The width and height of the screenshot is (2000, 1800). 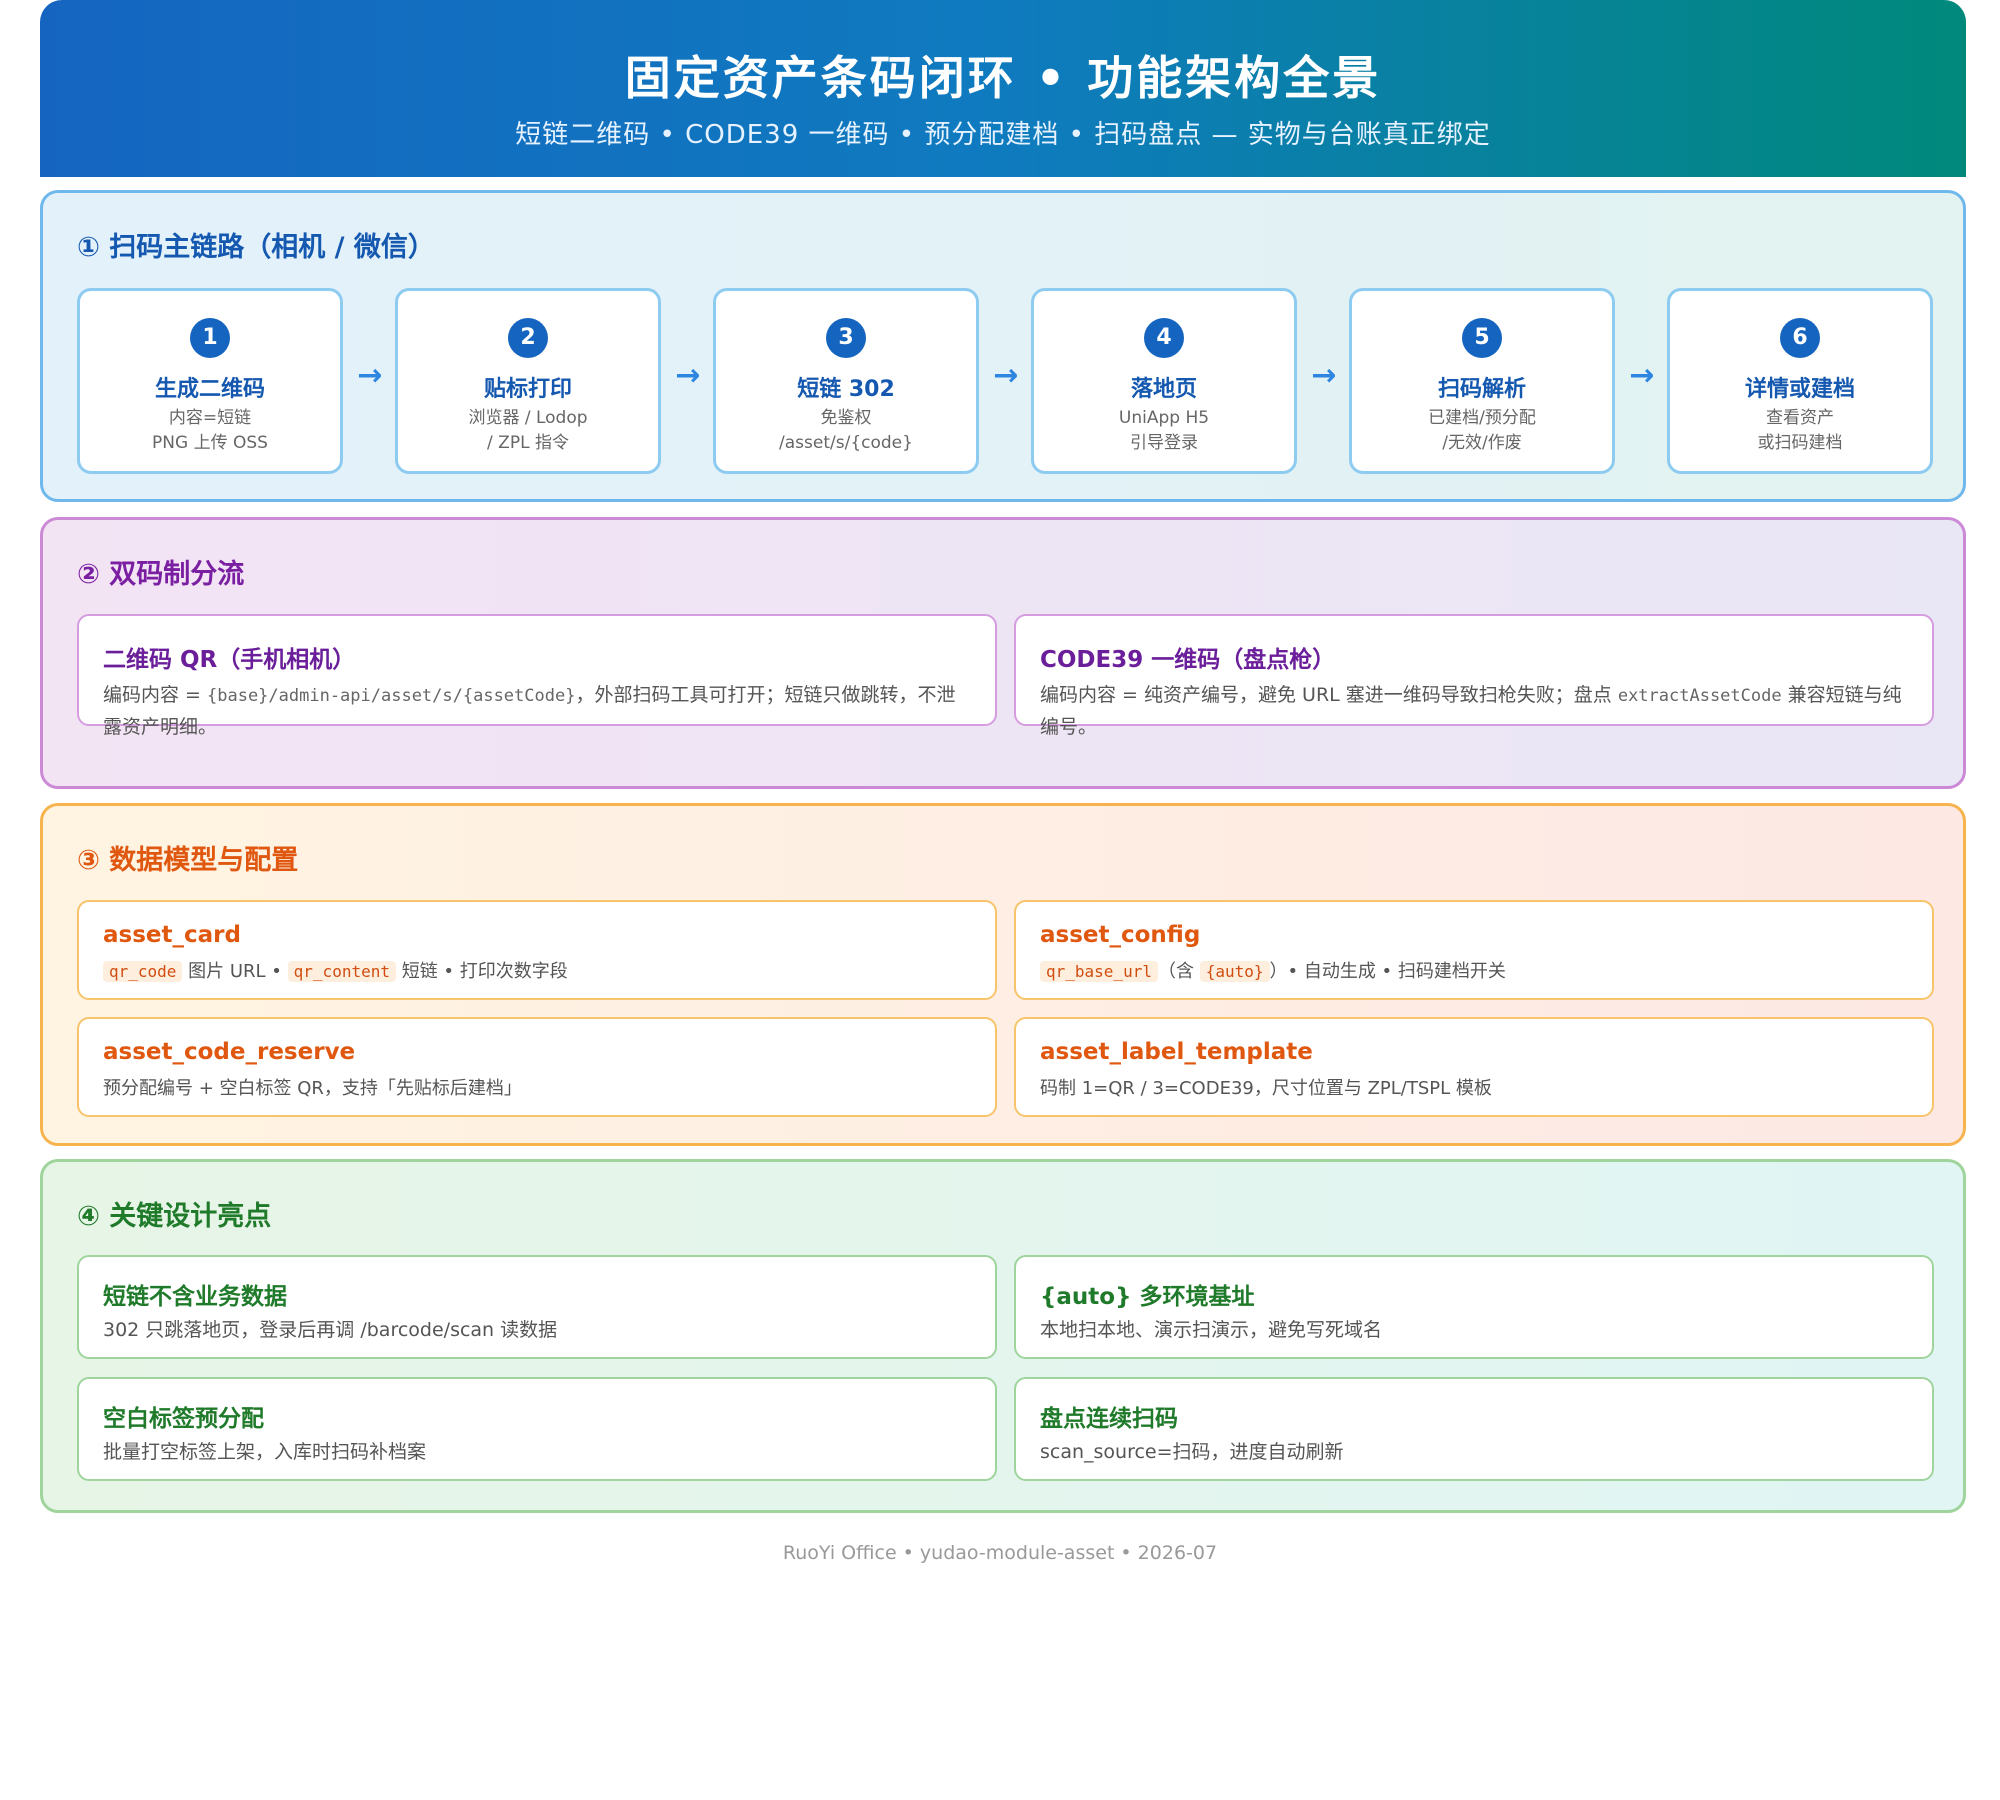 I want to click on card-desc: 本地扫本地、演示扫演示，避免写死域名, so click(x=1211, y=1330).